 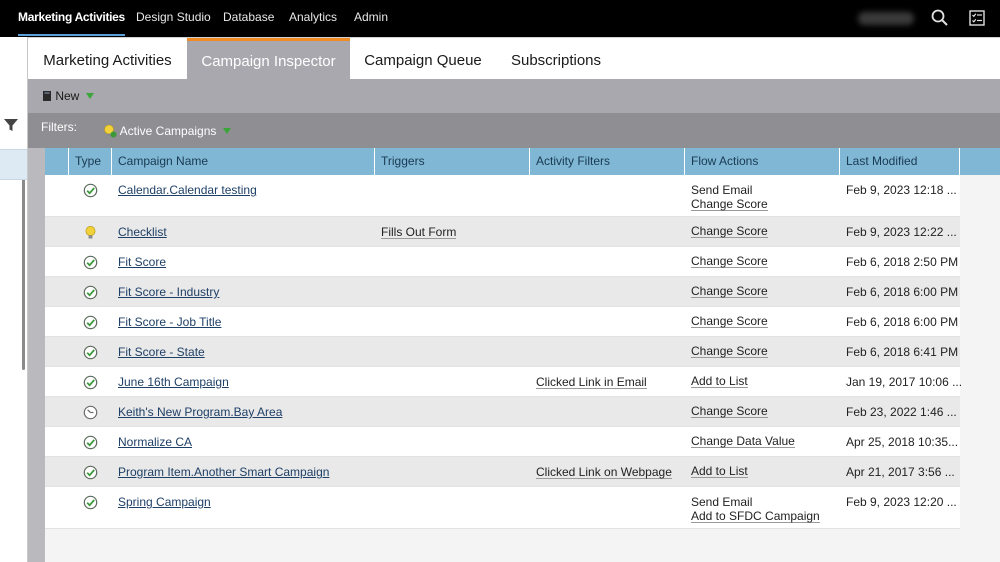 I want to click on scheduled-campaign-icon, so click(x=90, y=412).